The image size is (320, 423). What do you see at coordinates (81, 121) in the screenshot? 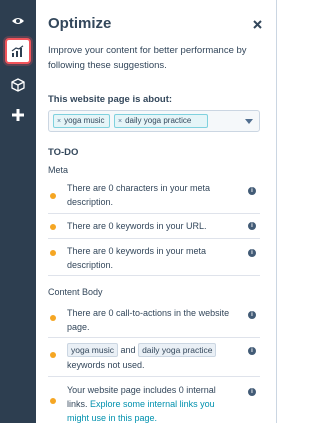
I see `topic-tag: × yoga music` at bounding box center [81, 121].